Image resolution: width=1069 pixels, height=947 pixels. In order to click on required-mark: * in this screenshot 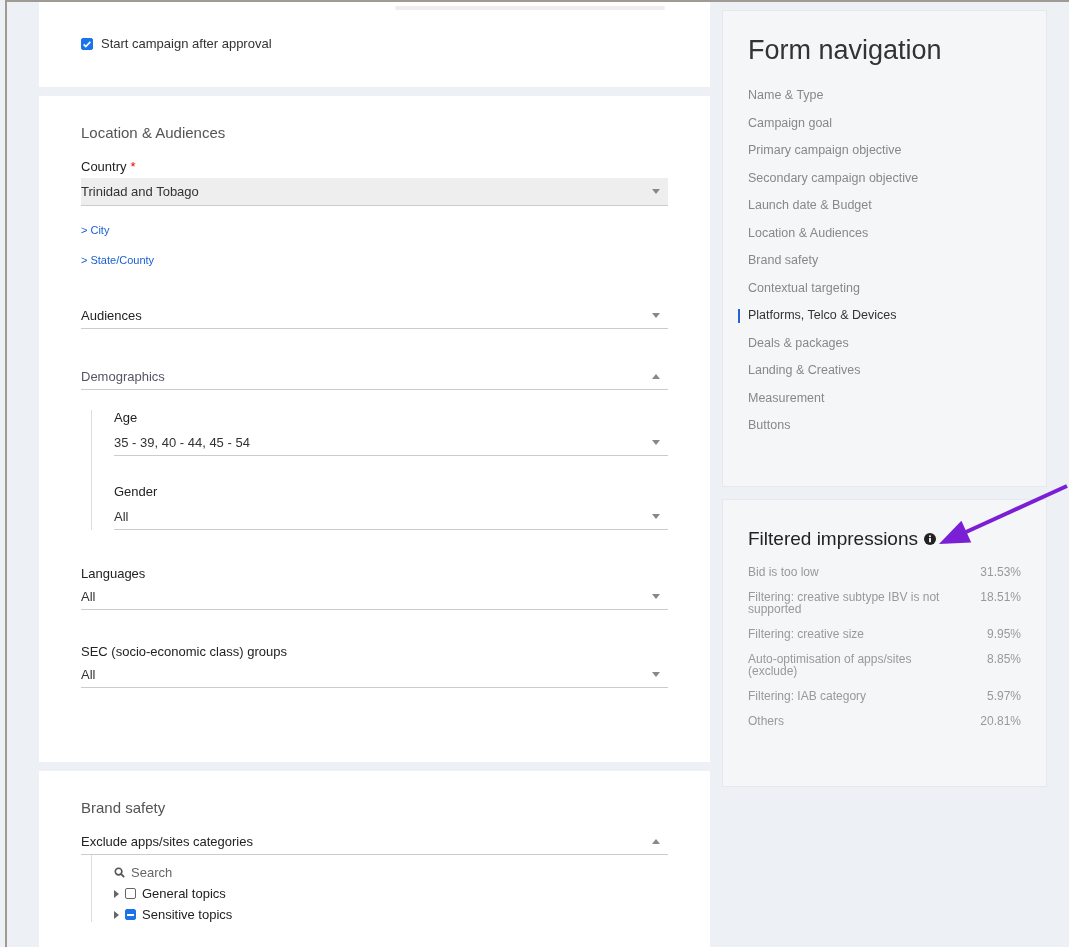, I will do `click(133, 166)`.